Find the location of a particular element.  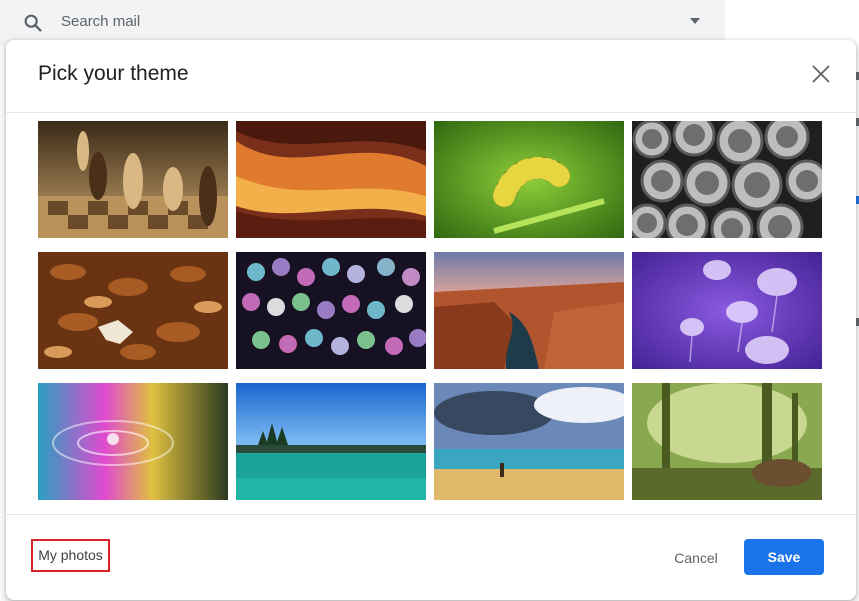

theme-chess is located at coordinates (133, 179).